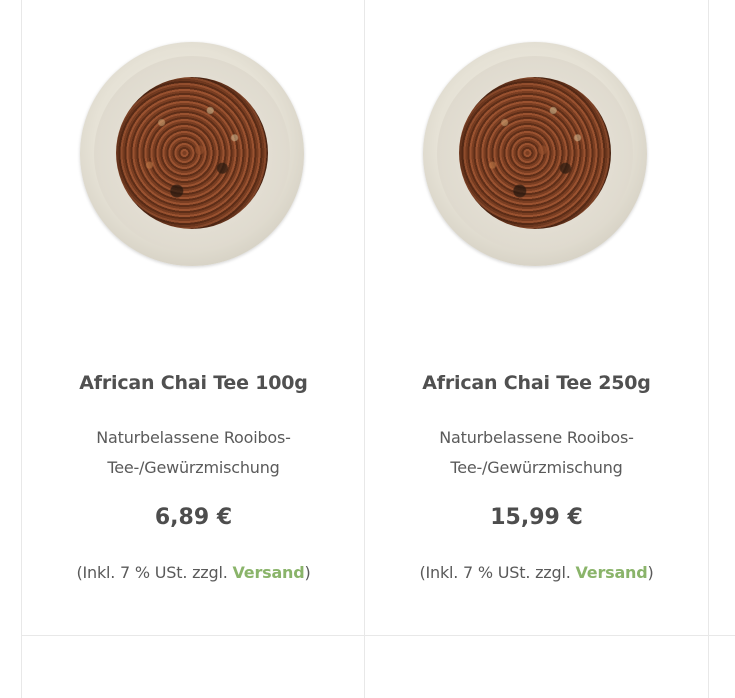 This screenshot has width=735, height=698. Describe the element at coordinates (536, 517) in the screenshot. I see `product-price: 15,99 €` at that location.